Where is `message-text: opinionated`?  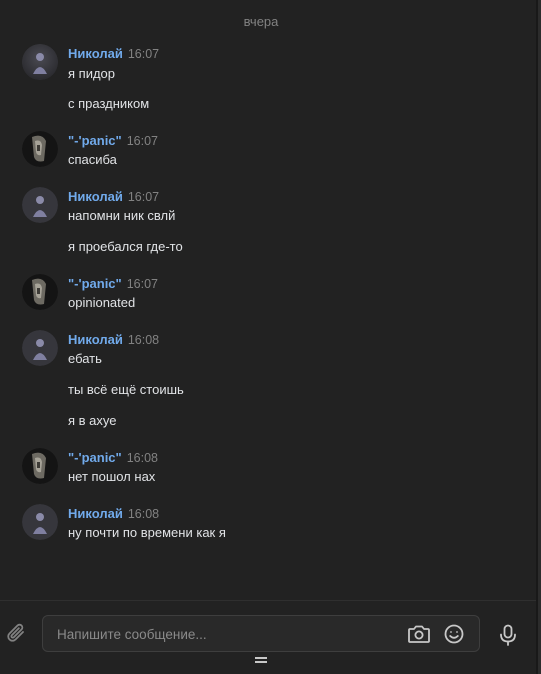
message-text: opinionated is located at coordinates (102, 302).